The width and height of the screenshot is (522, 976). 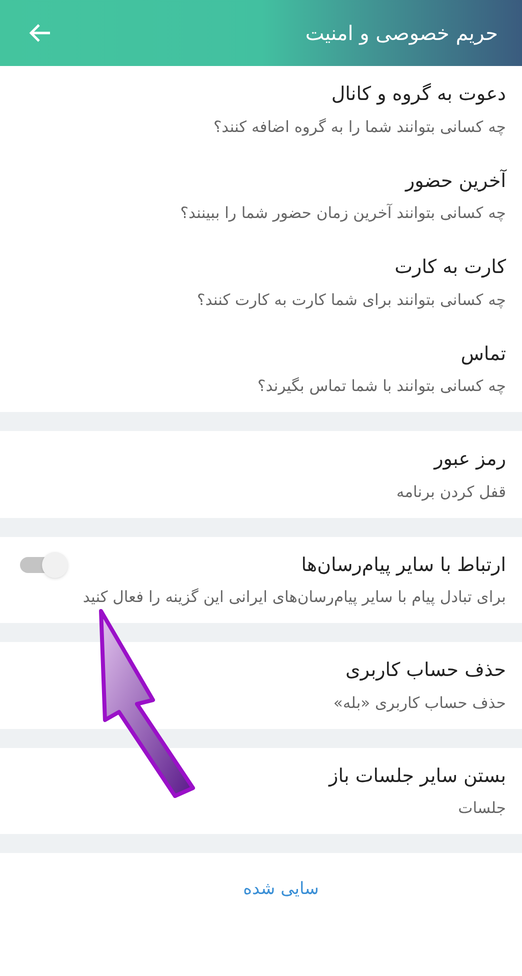 What do you see at coordinates (261, 474) in the screenshot?
I see `settings-item: رمز عبور قفل کردن برنامه` at bounding box center [261, 474].